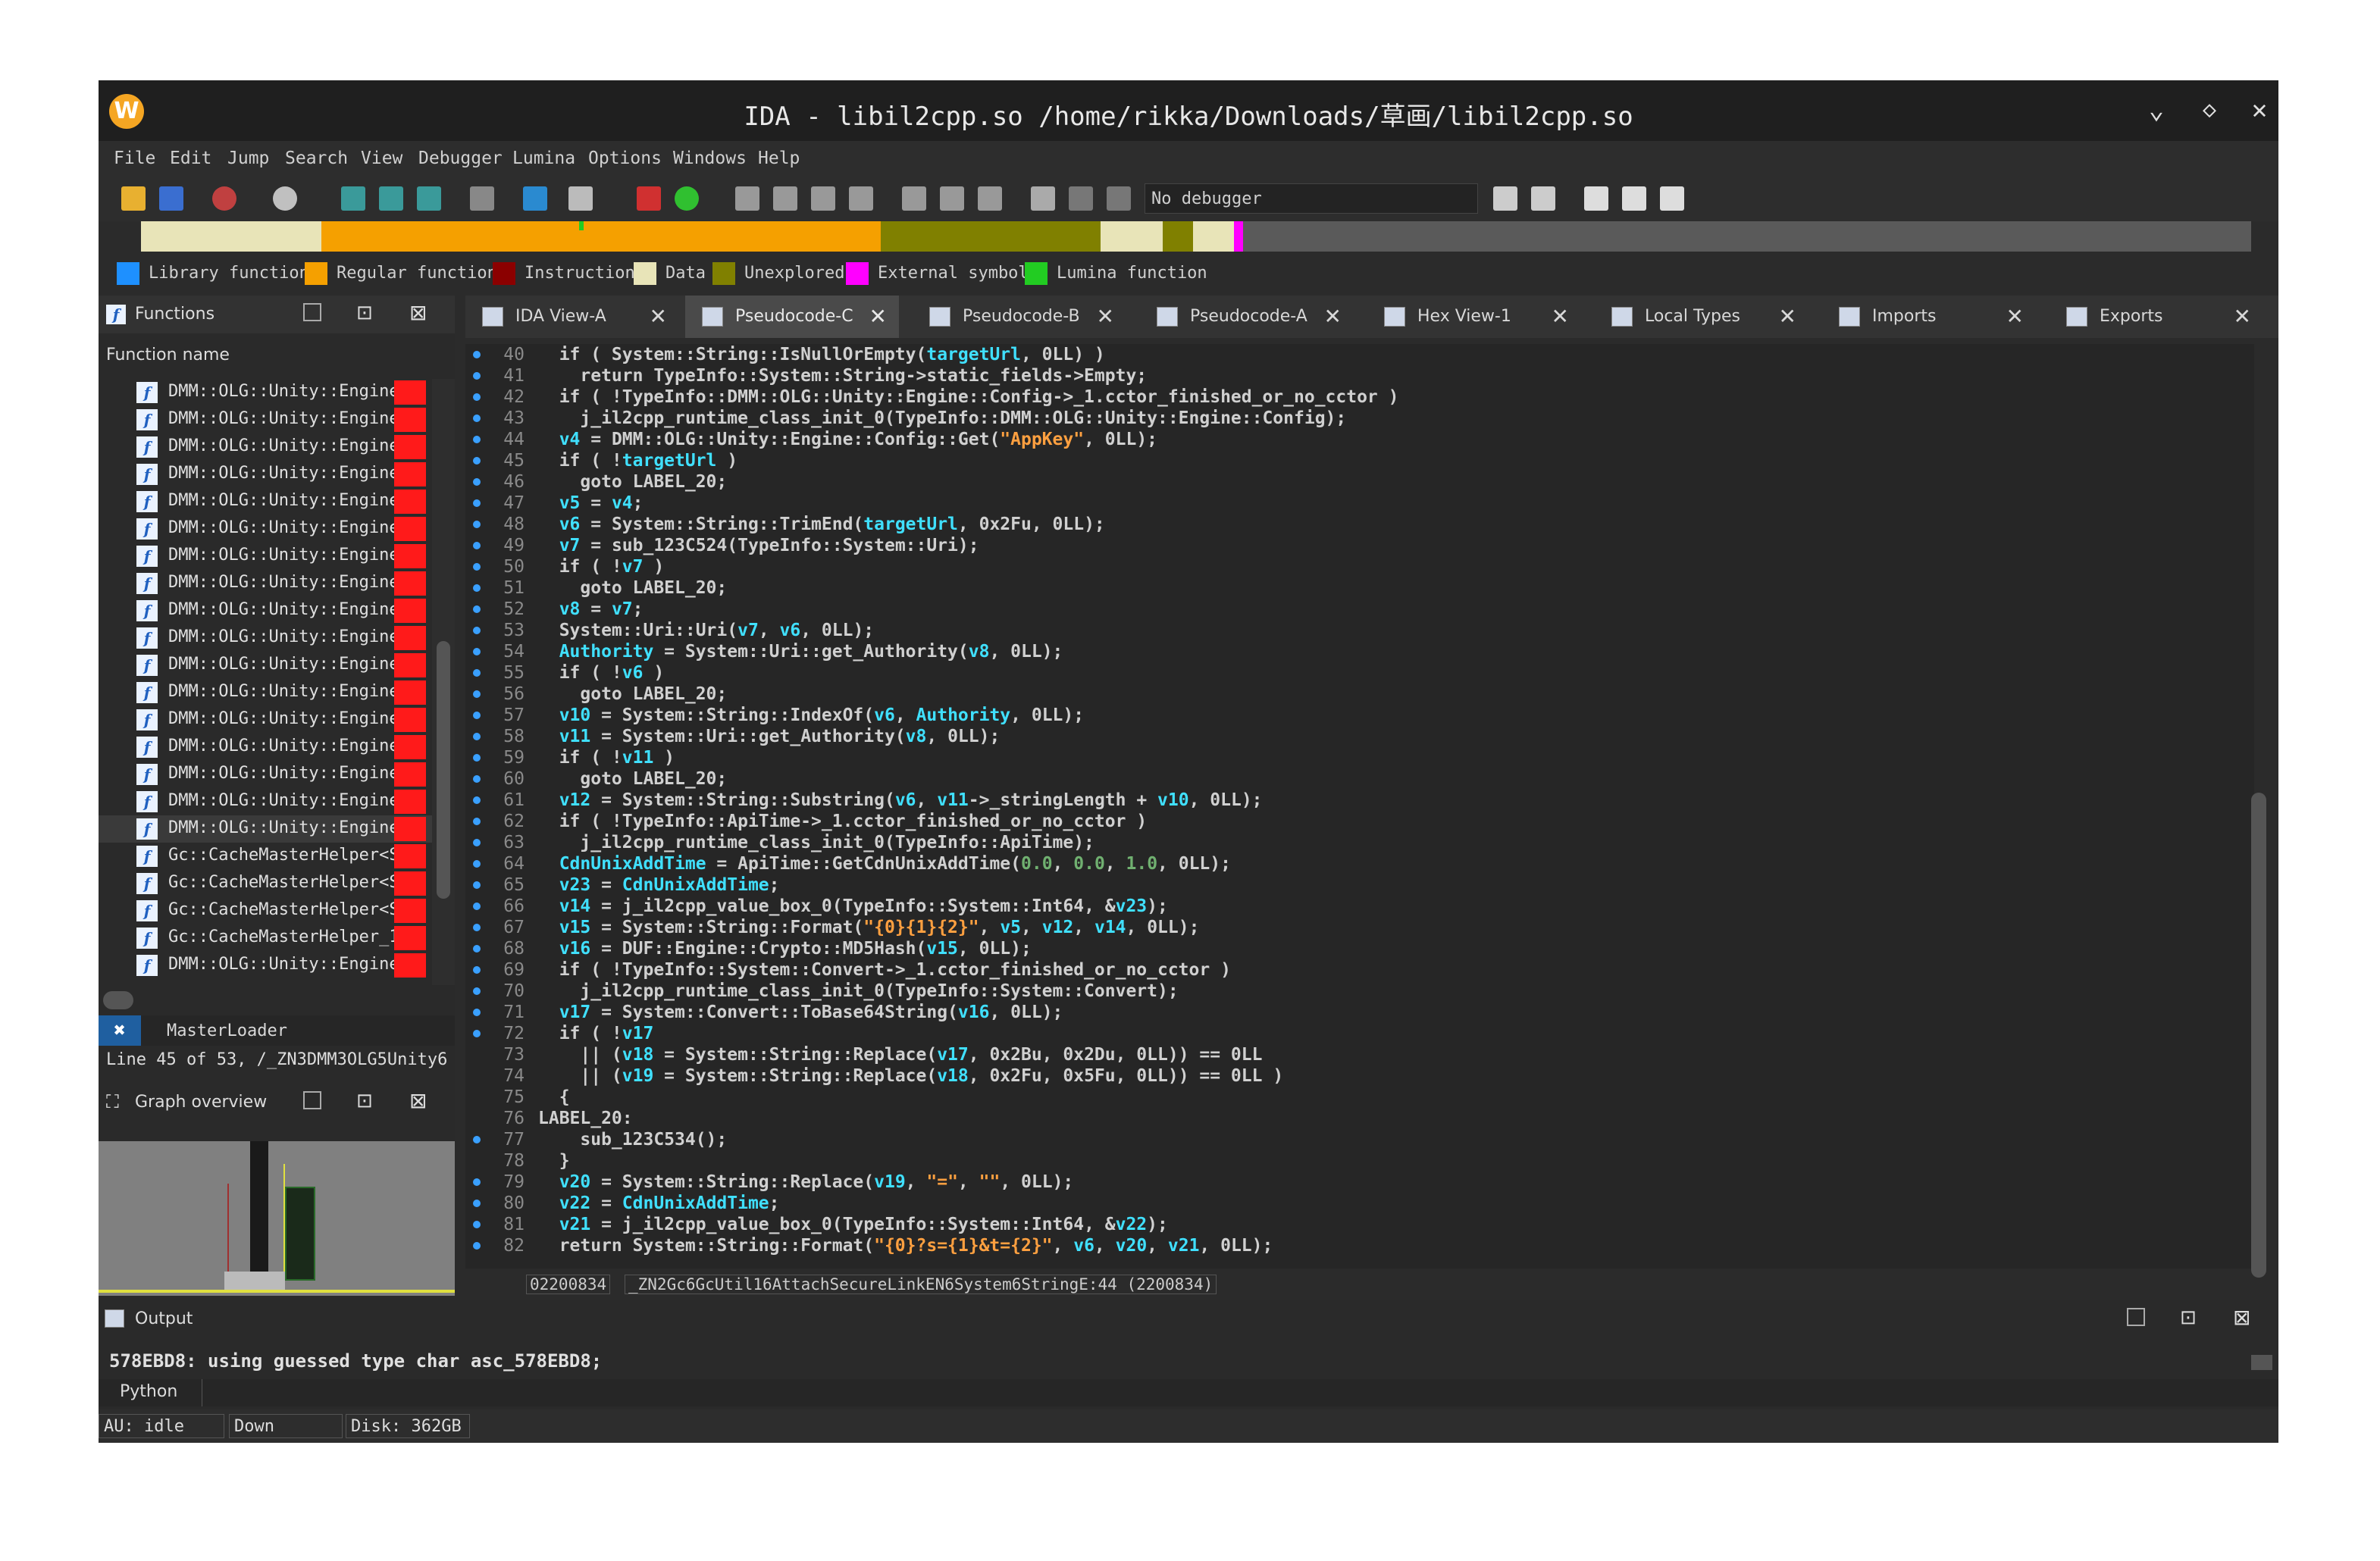  I want to click on text-view-icon, so click(391, 199).